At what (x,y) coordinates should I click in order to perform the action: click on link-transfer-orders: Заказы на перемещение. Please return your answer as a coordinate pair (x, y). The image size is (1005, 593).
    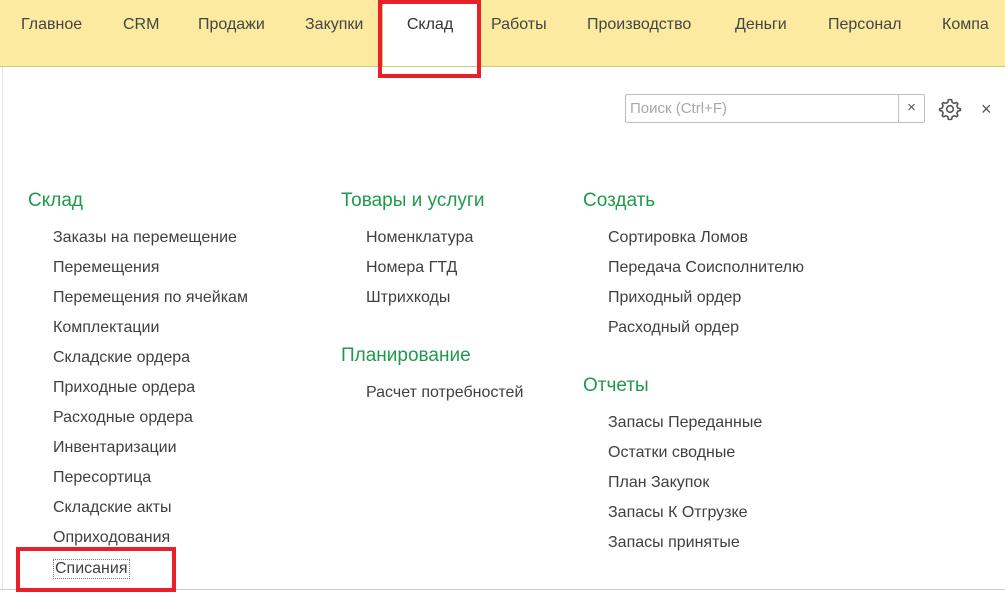
    Looking at the image, I should click on (145, 238).